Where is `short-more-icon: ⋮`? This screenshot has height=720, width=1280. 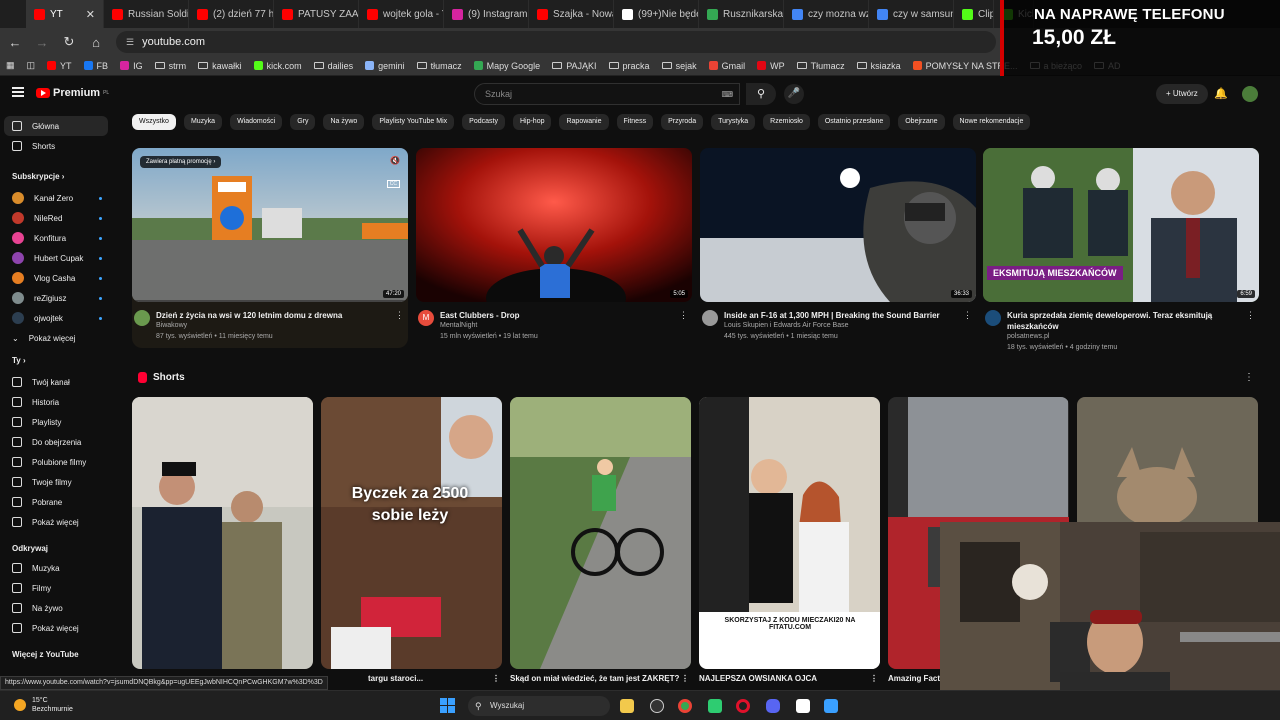 short-more-icon: ⋮ is located at coordinates (874, 678).